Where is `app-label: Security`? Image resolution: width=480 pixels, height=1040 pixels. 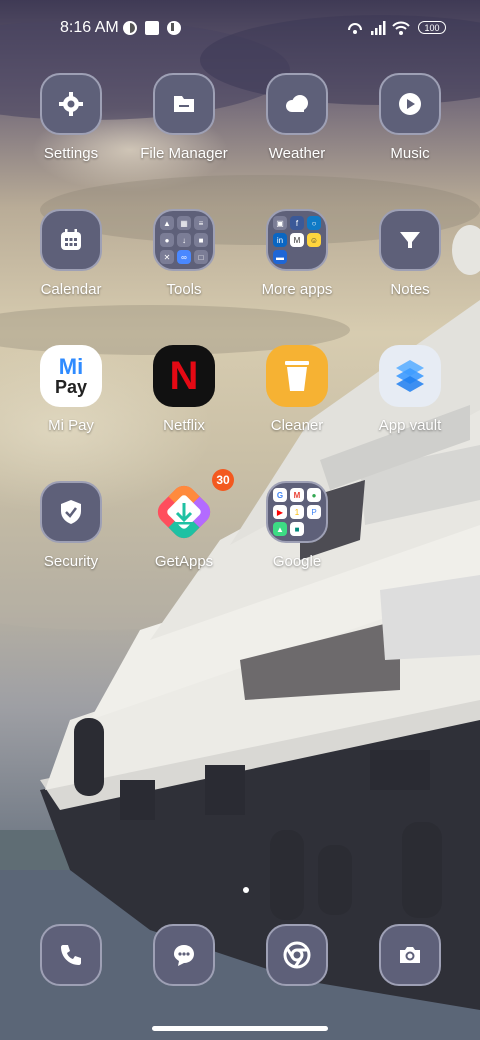
app-label: Security is located at coordinates (71, 561).